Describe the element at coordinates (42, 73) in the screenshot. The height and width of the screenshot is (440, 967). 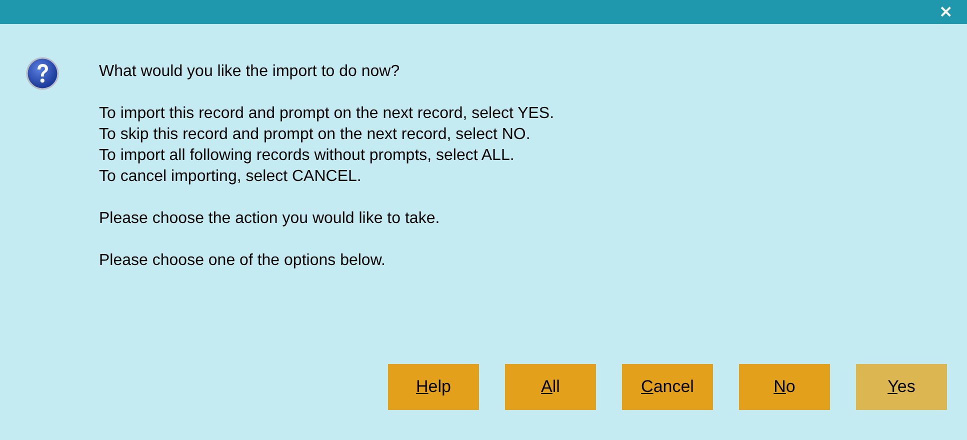
I see `question-icon` at that location.